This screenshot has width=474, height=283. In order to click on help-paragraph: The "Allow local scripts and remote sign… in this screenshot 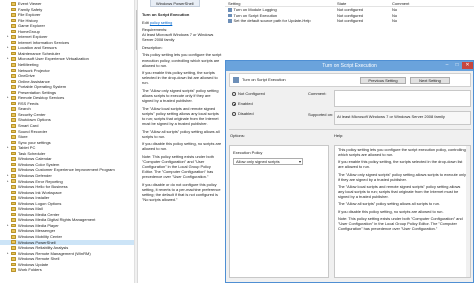, I will do `click(399, 191)`.